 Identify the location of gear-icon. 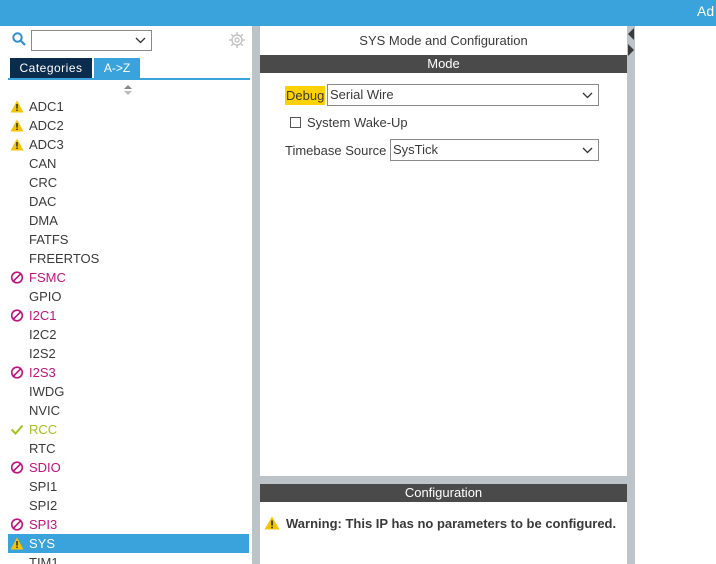
(237, 40).